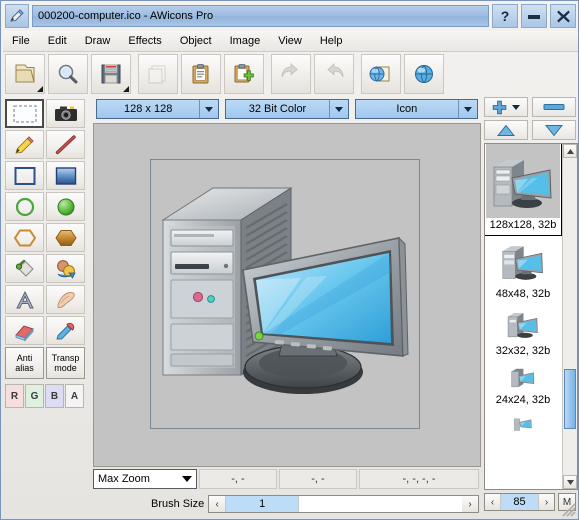 The width and height of the screenshot is (579, 520). I want to click on preview-button, so click(68, 74).